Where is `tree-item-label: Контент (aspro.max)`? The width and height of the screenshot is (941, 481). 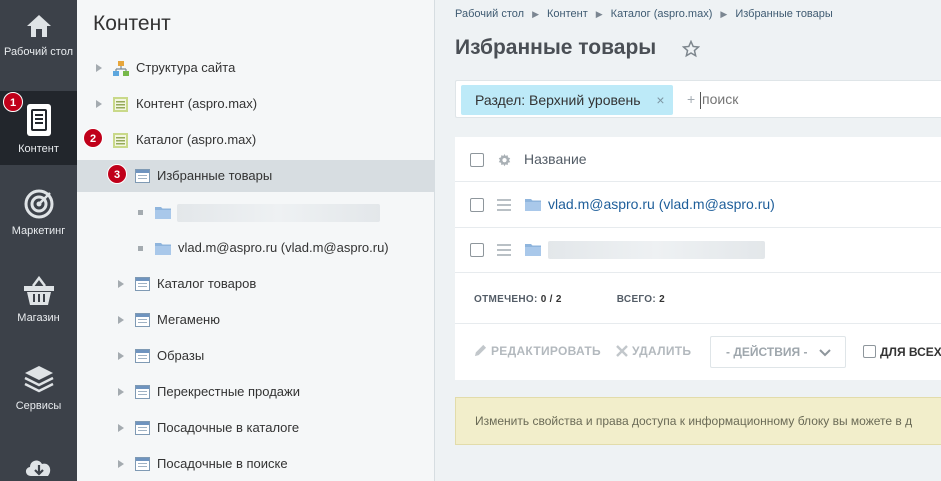 tree-item-label: Контент (aspro.max) is located at coordinates (197, 103).